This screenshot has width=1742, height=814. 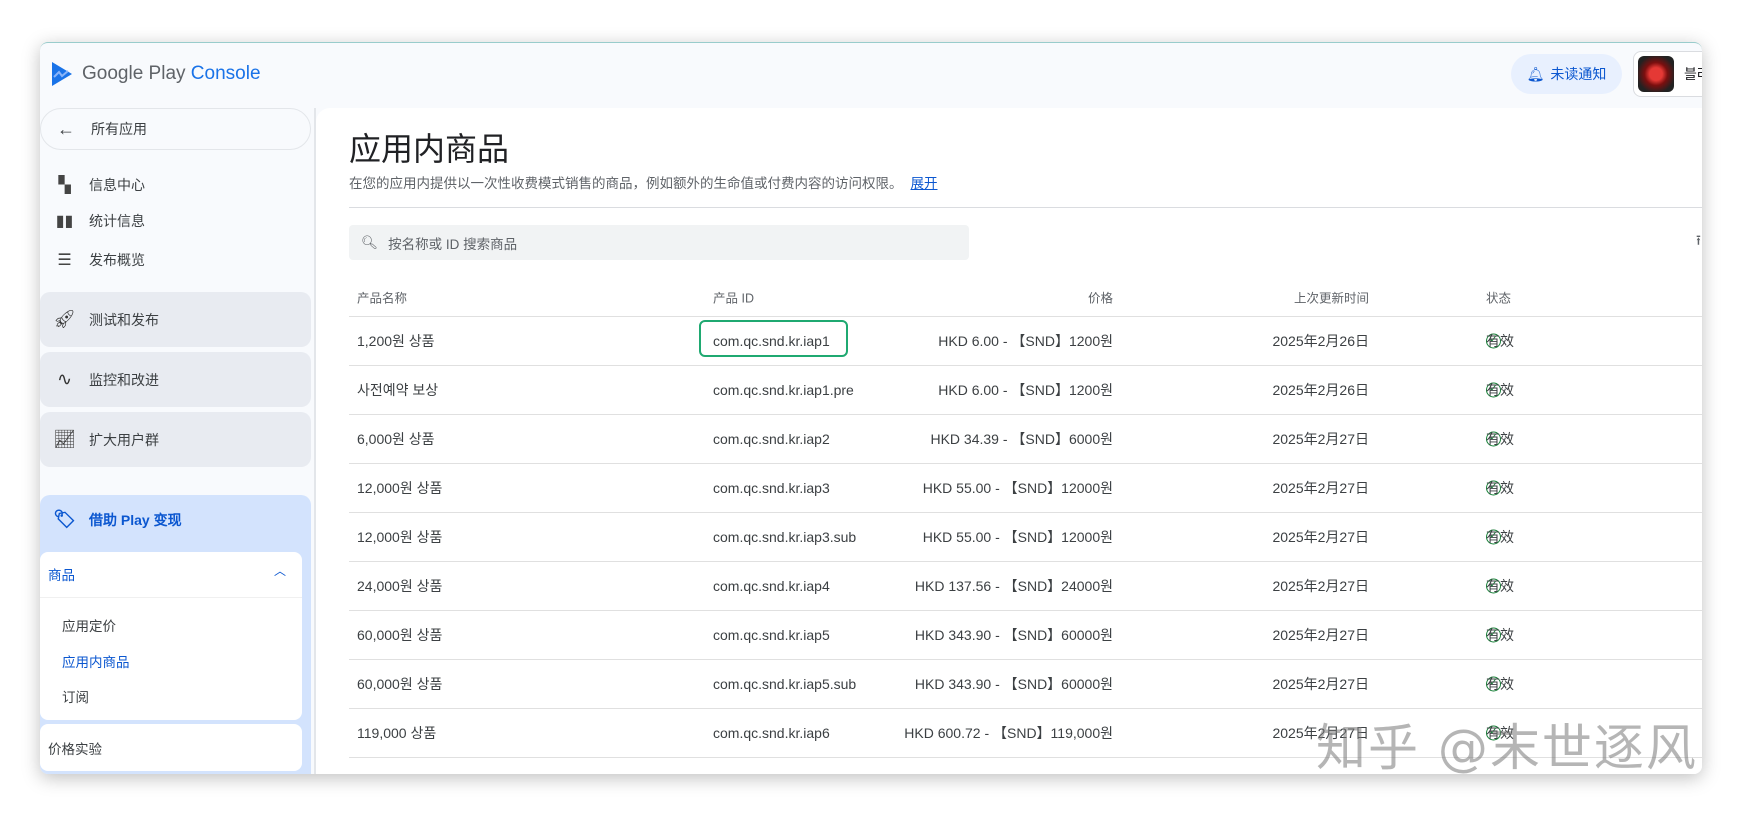 I want to click on top-bar: Google Play Console 🔔︎ 未读通知 블러, so click(x=871, y=75).